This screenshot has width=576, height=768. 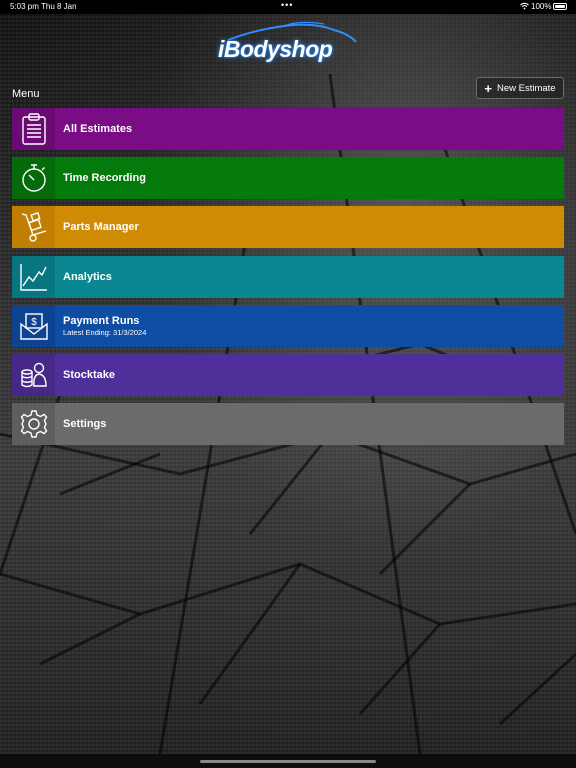 I want to click on app-logo: iBodyshop, so click(x=289, y=44).